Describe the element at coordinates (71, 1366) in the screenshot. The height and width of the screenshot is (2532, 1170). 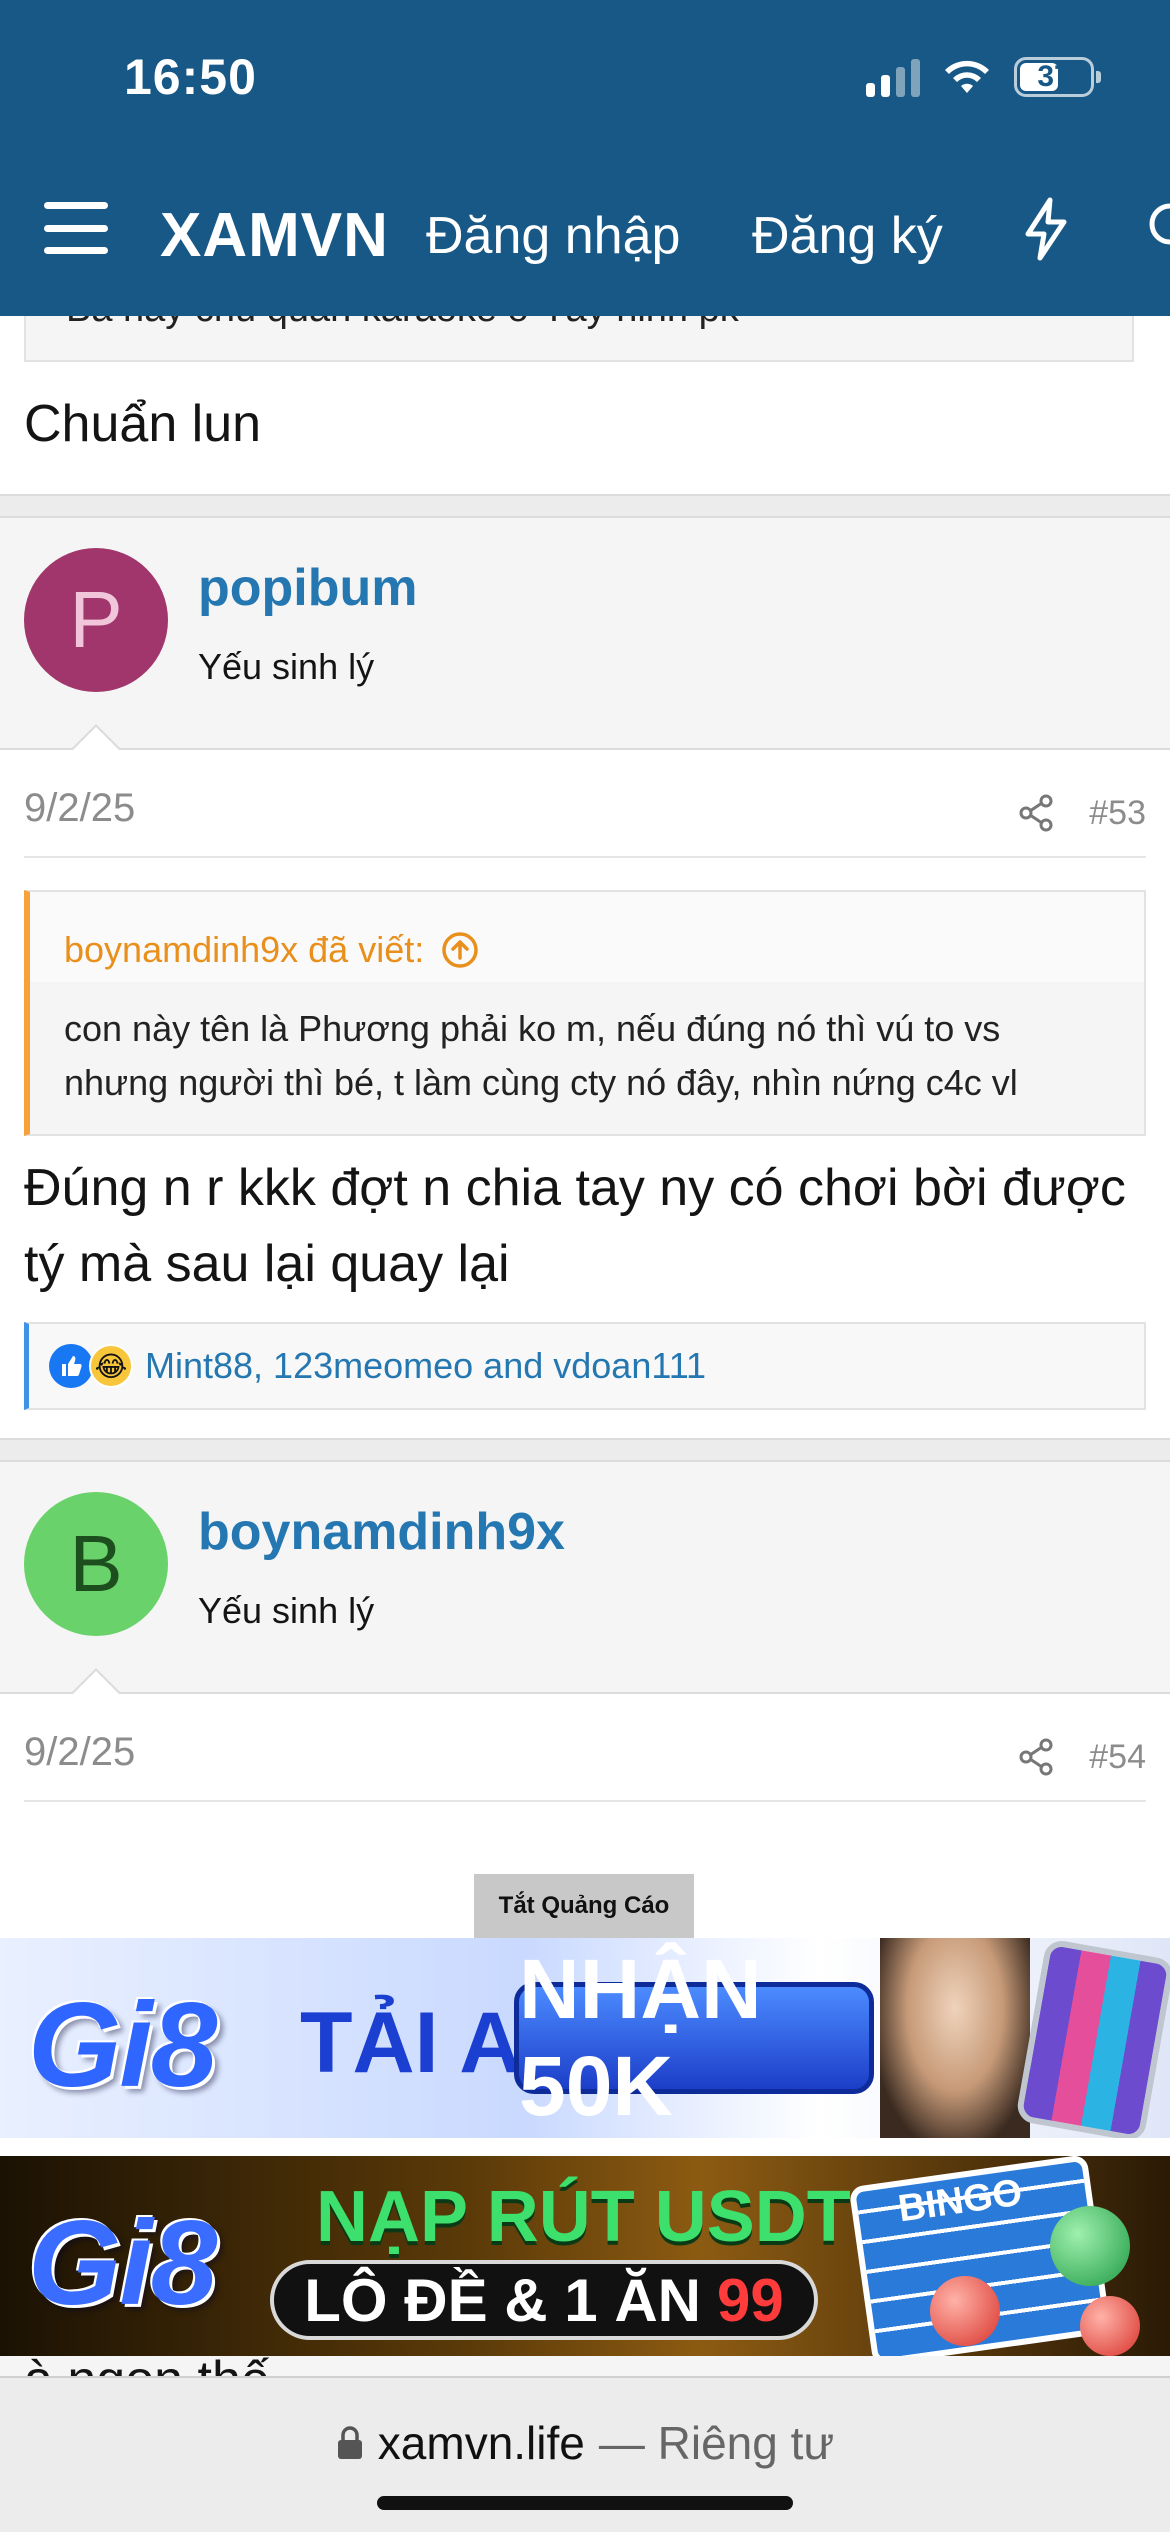
I see `like-icon` at that location.